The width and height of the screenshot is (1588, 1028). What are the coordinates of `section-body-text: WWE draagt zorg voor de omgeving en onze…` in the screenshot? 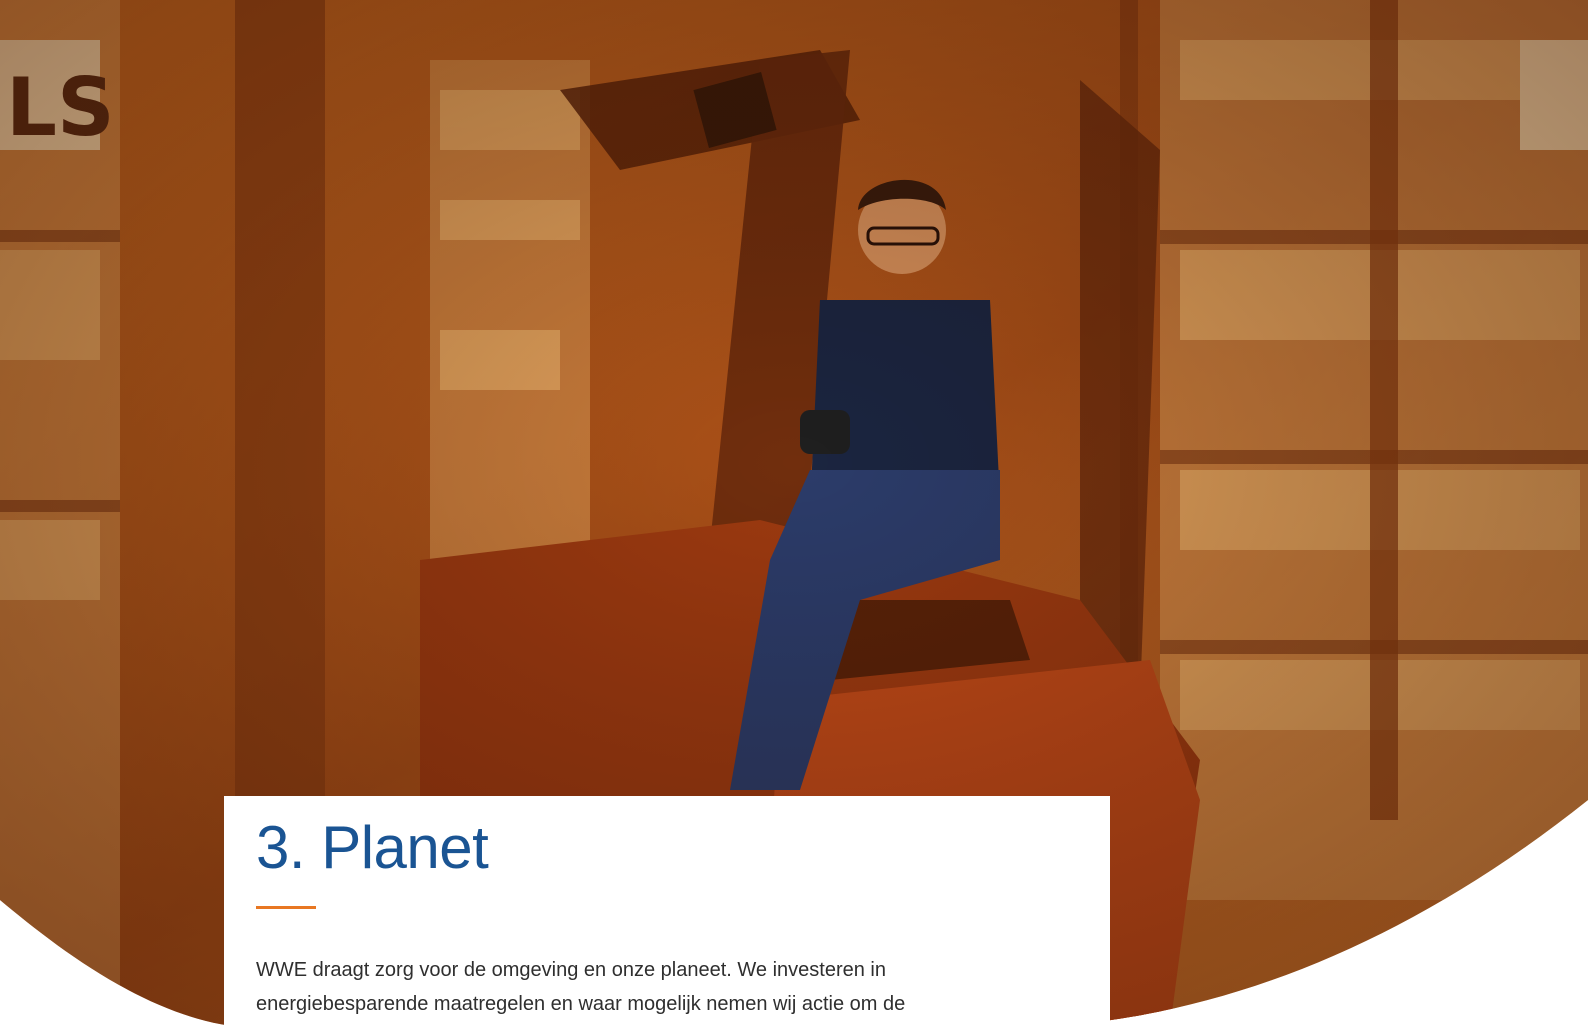 It's located at (581, 987).